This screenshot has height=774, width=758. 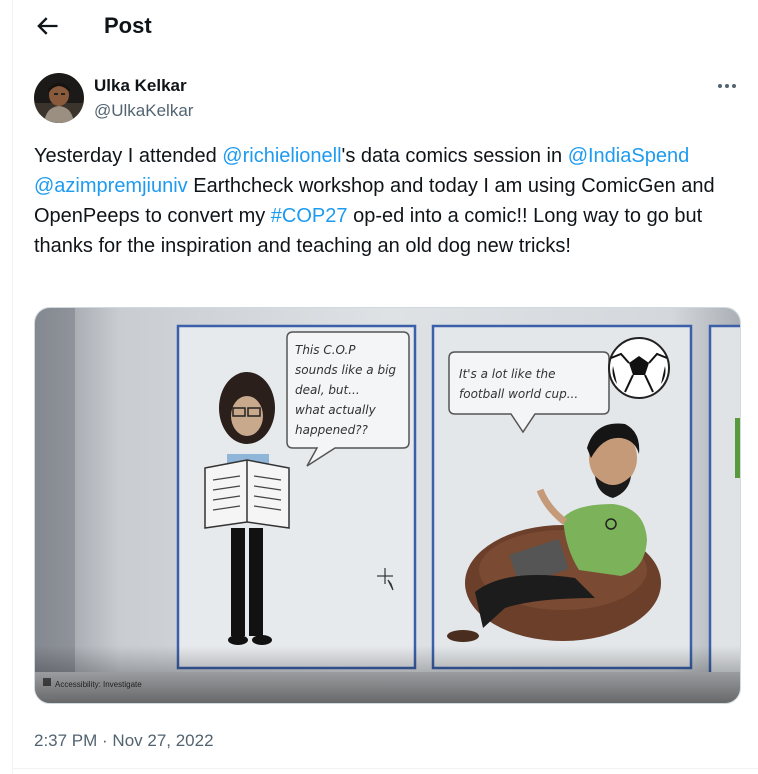 I want to click on tweet-text-segment: 's data comics session in, so click(x=454, y=156).